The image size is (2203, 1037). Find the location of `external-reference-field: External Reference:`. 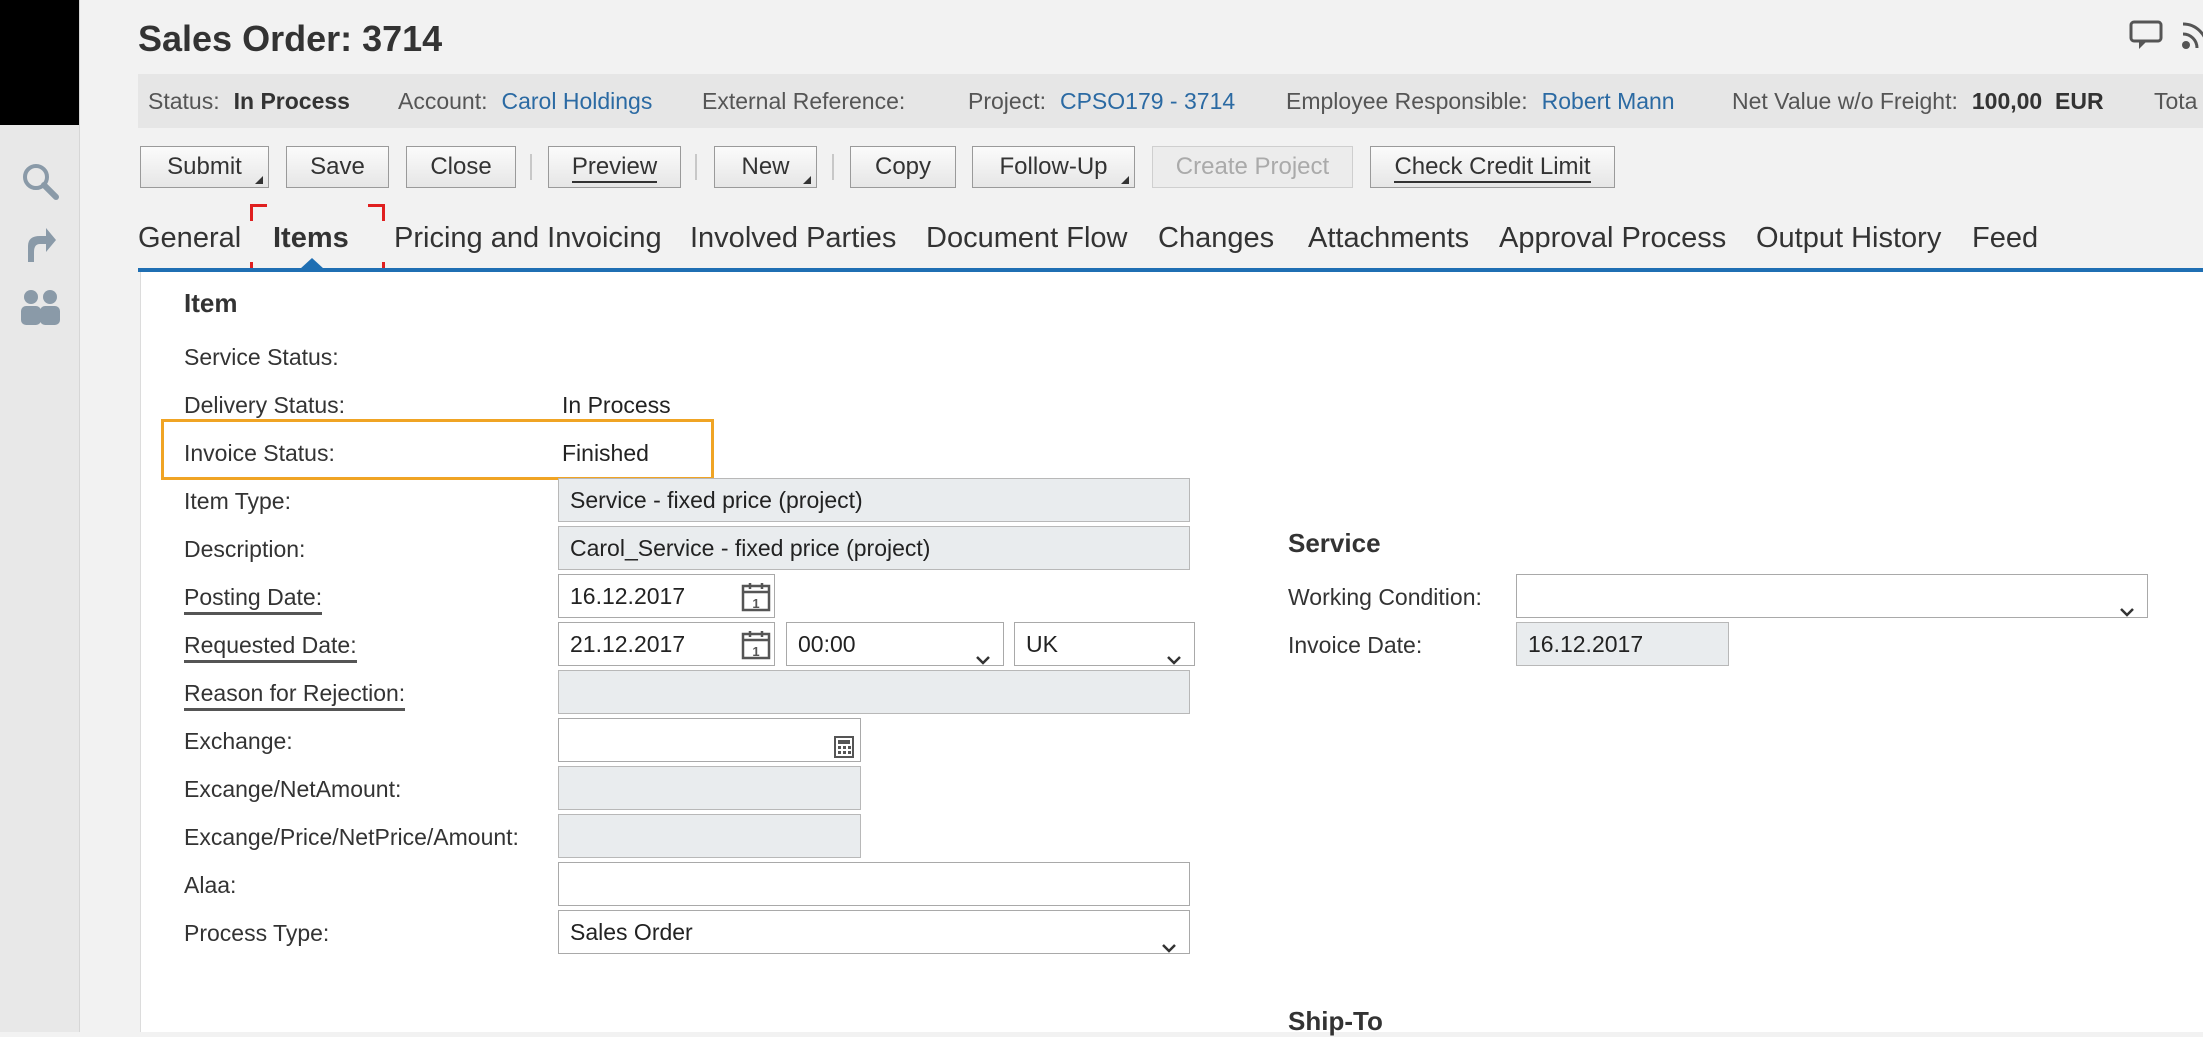

external-reference-field: External Reference: is located at coordinates (810, 101).